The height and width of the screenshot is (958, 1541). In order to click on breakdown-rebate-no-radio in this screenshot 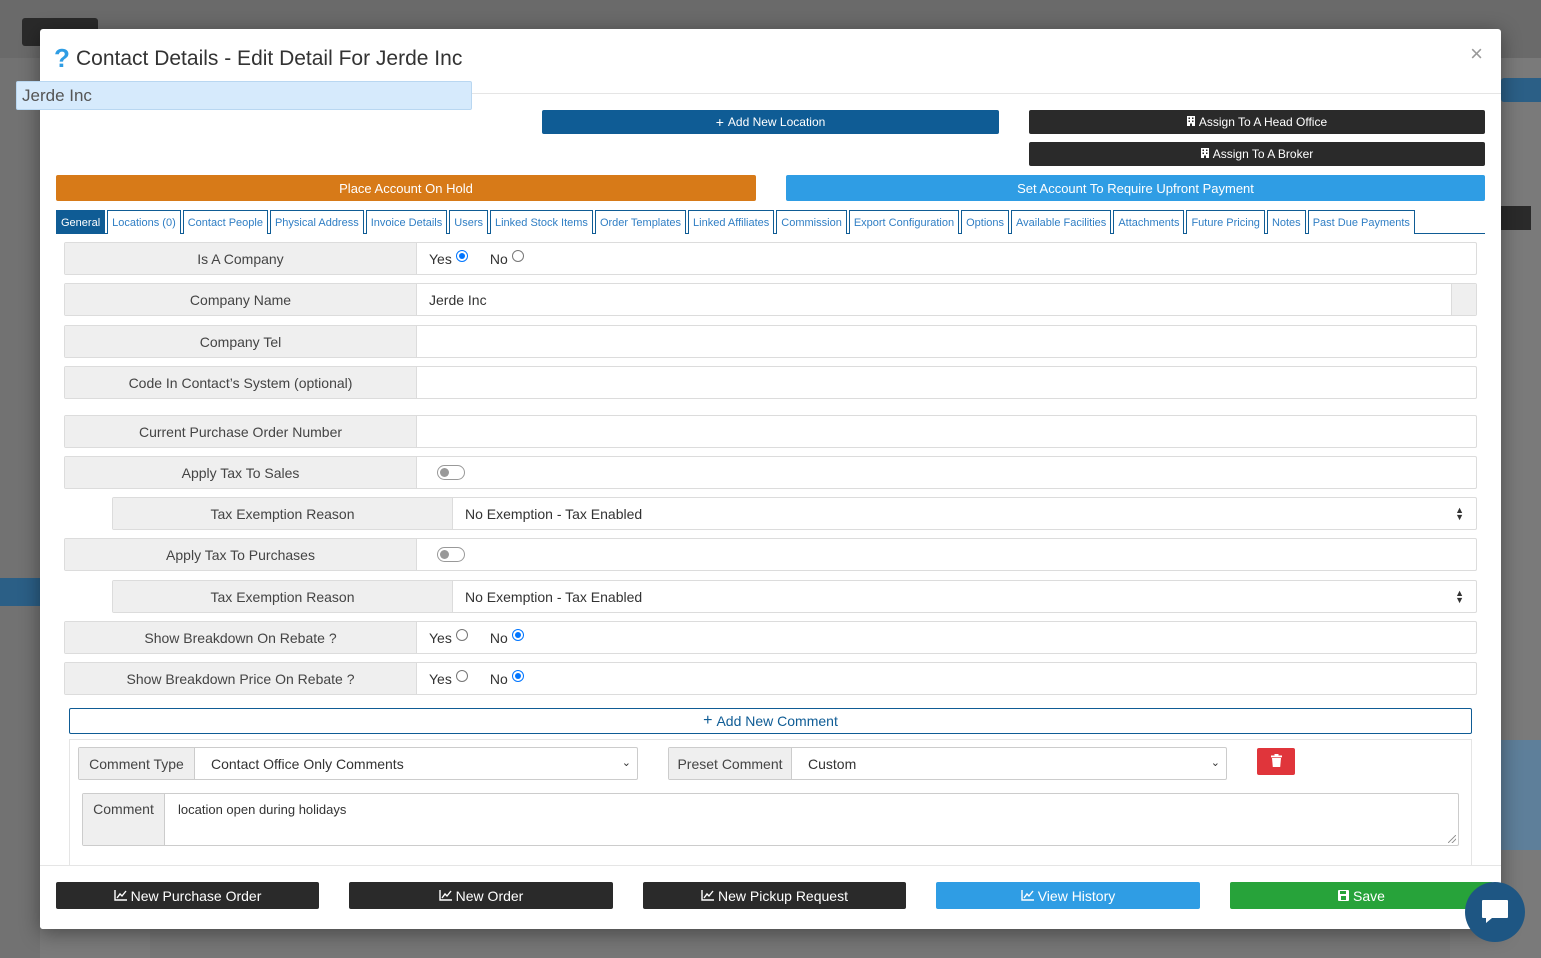, I will do `click(517, 634)`.